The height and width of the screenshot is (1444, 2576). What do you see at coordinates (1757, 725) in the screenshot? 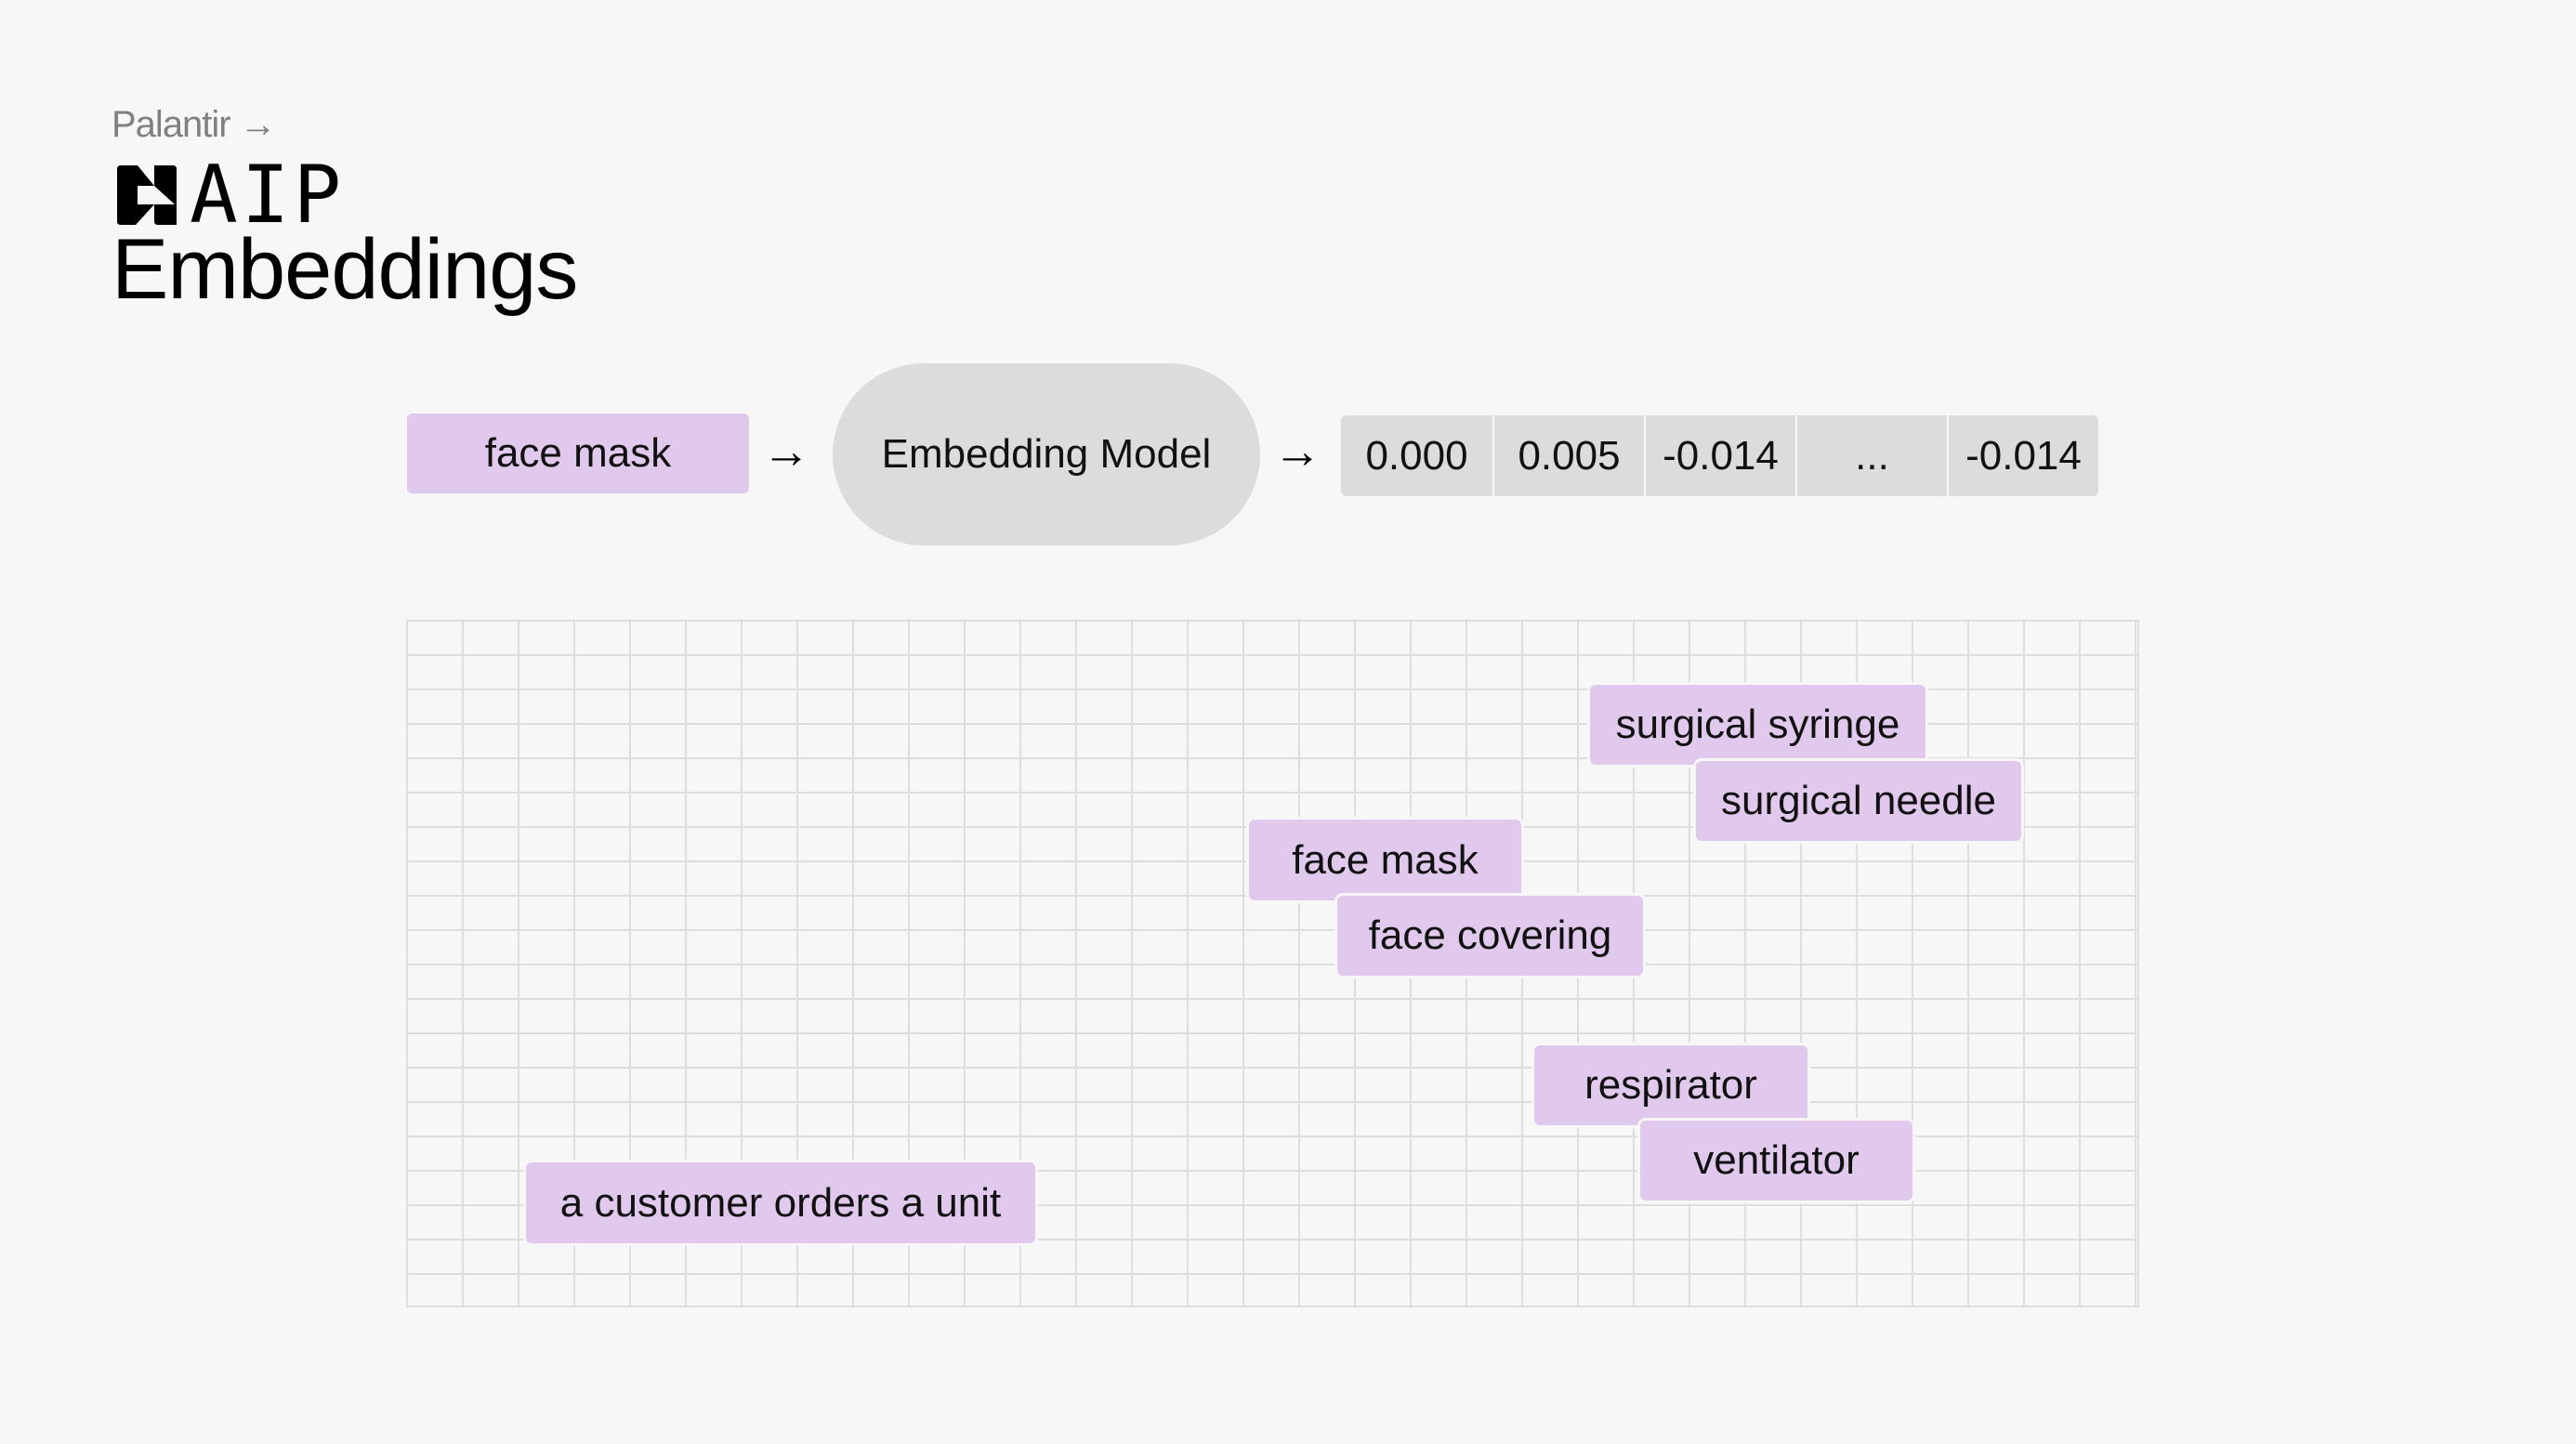
I see `embedding-label: surgical syringe` at bounding box center [1757, 725].